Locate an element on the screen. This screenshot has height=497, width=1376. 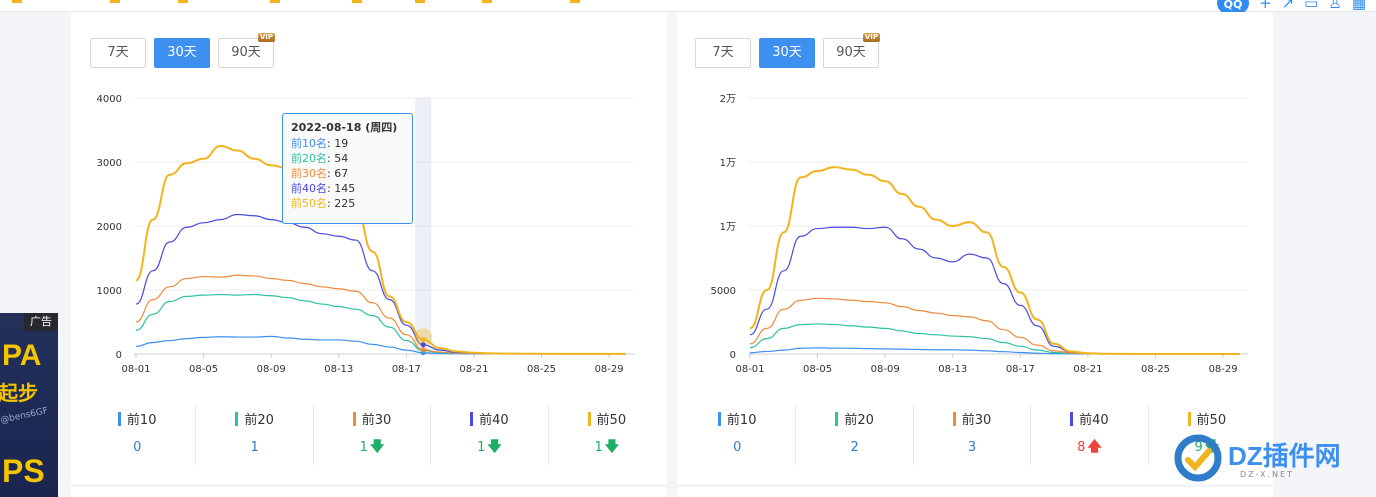
tooltip-row-name: 前10名 is located at coordinates (309, 143).